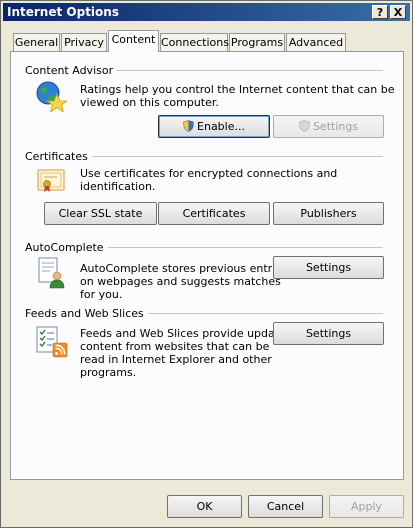  I want to click on autocomplete-description-line3: for you., so click(101, 294).